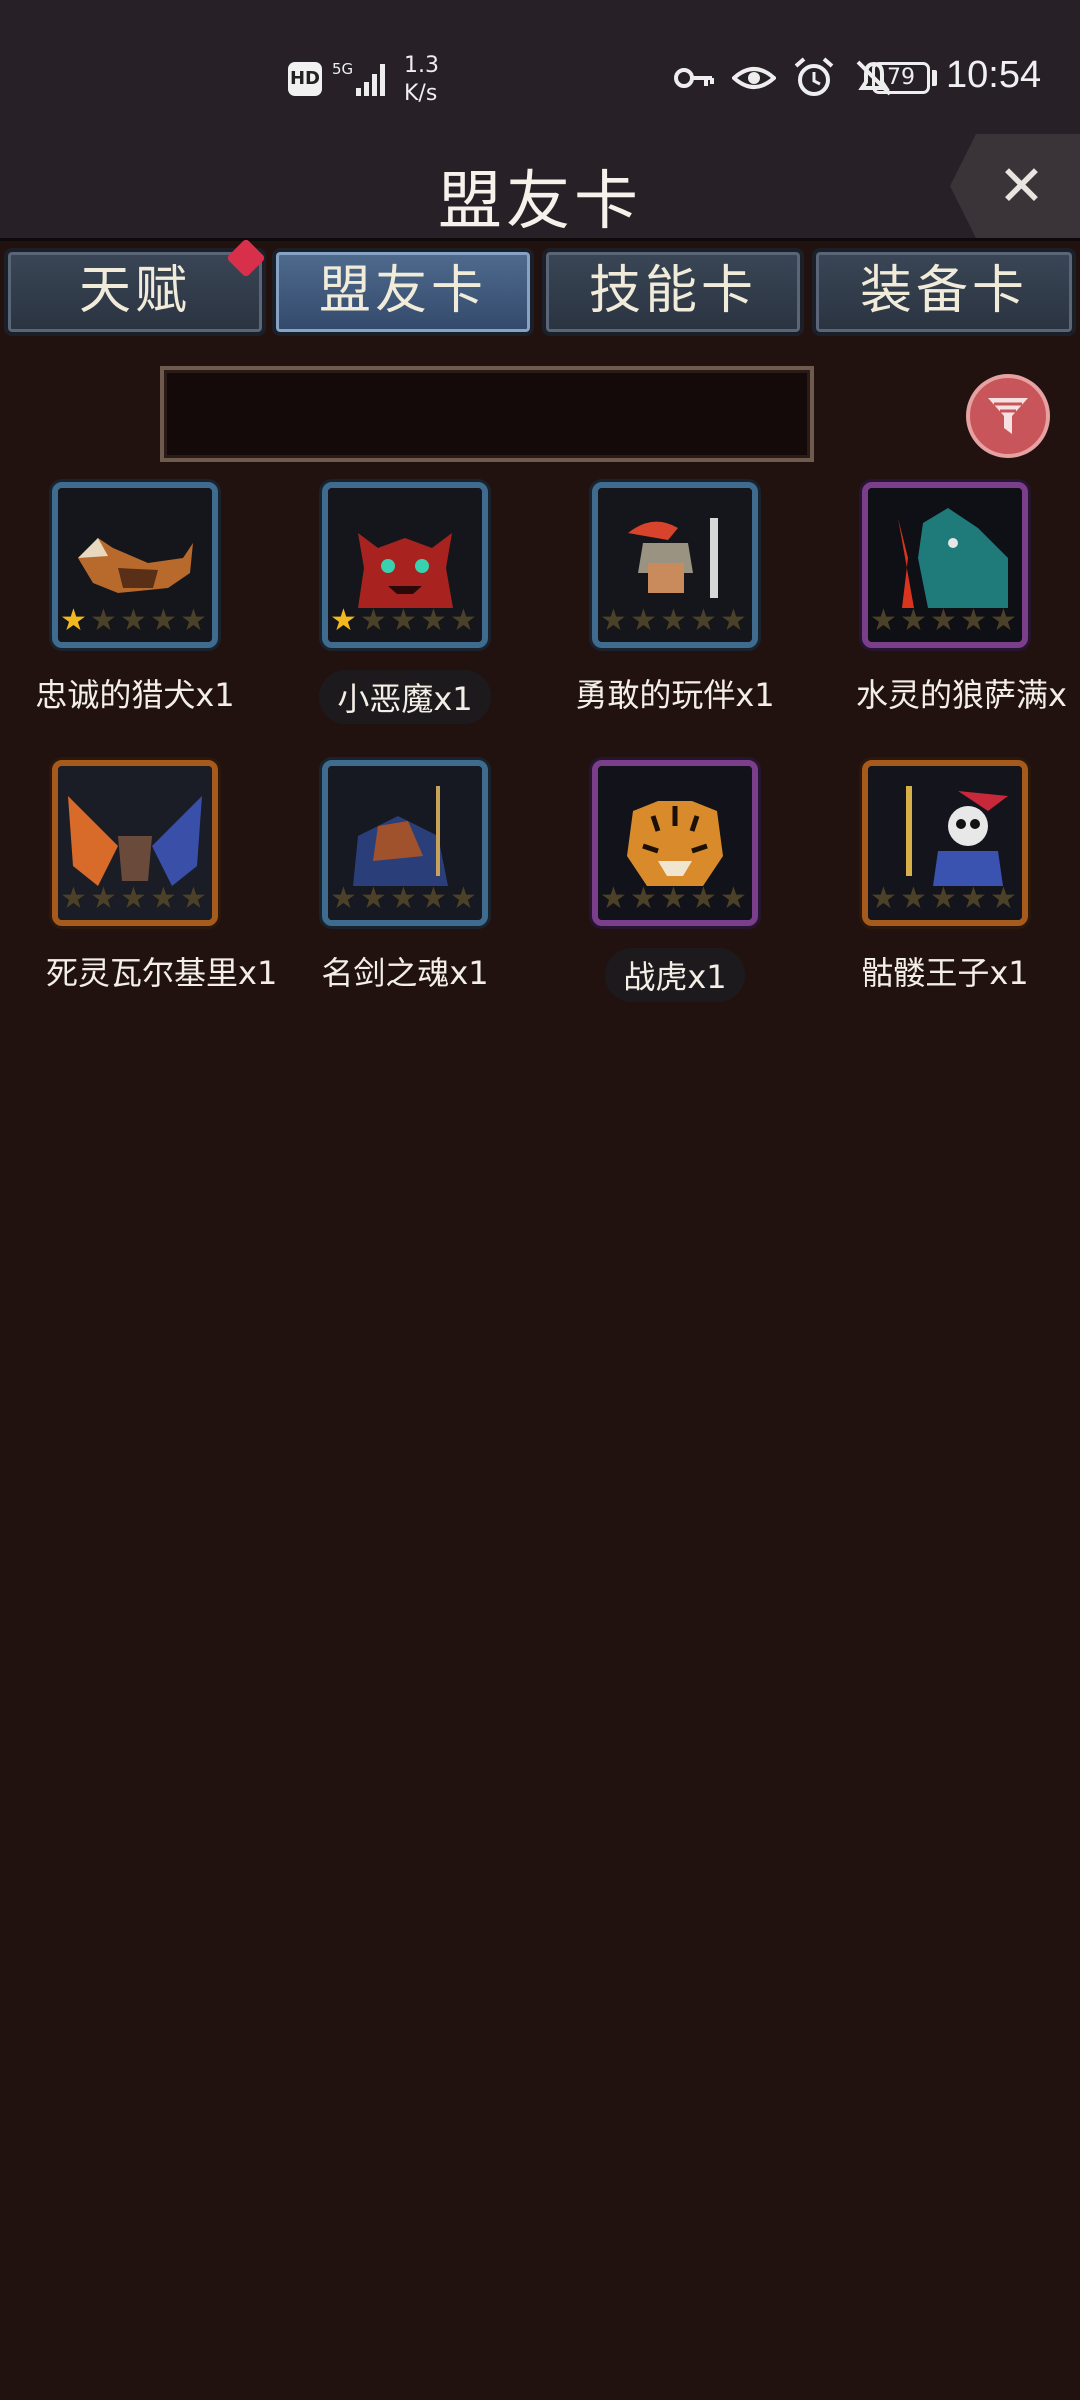 The image size is (1080, 2400). I want to click on tab-label: 技能卡, so click(672, 291).